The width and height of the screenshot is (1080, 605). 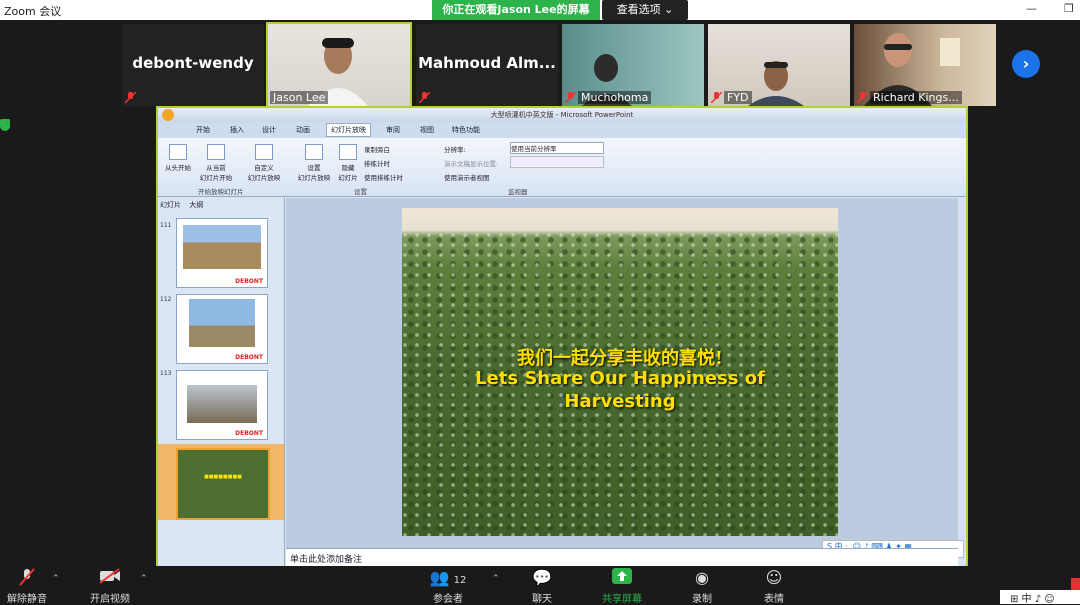 What do you see at coordinates (264, 163) in the screenshot?
I see `custom-show-button: 自定义 幻灯片放映` at bounding box center [264, 163].